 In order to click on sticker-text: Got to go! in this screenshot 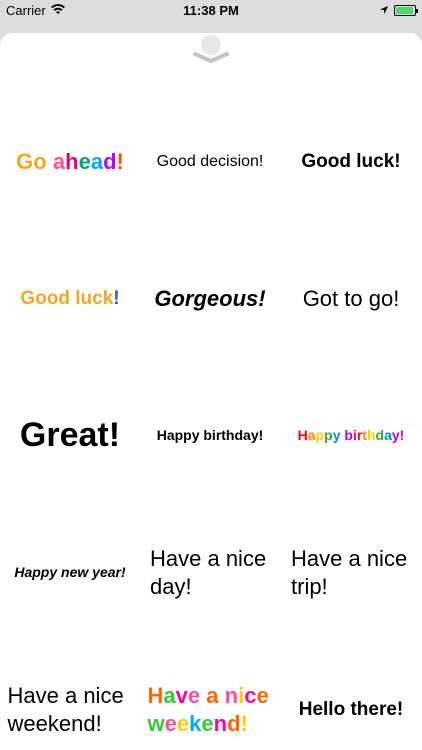, I will do `click(351, 298)`.